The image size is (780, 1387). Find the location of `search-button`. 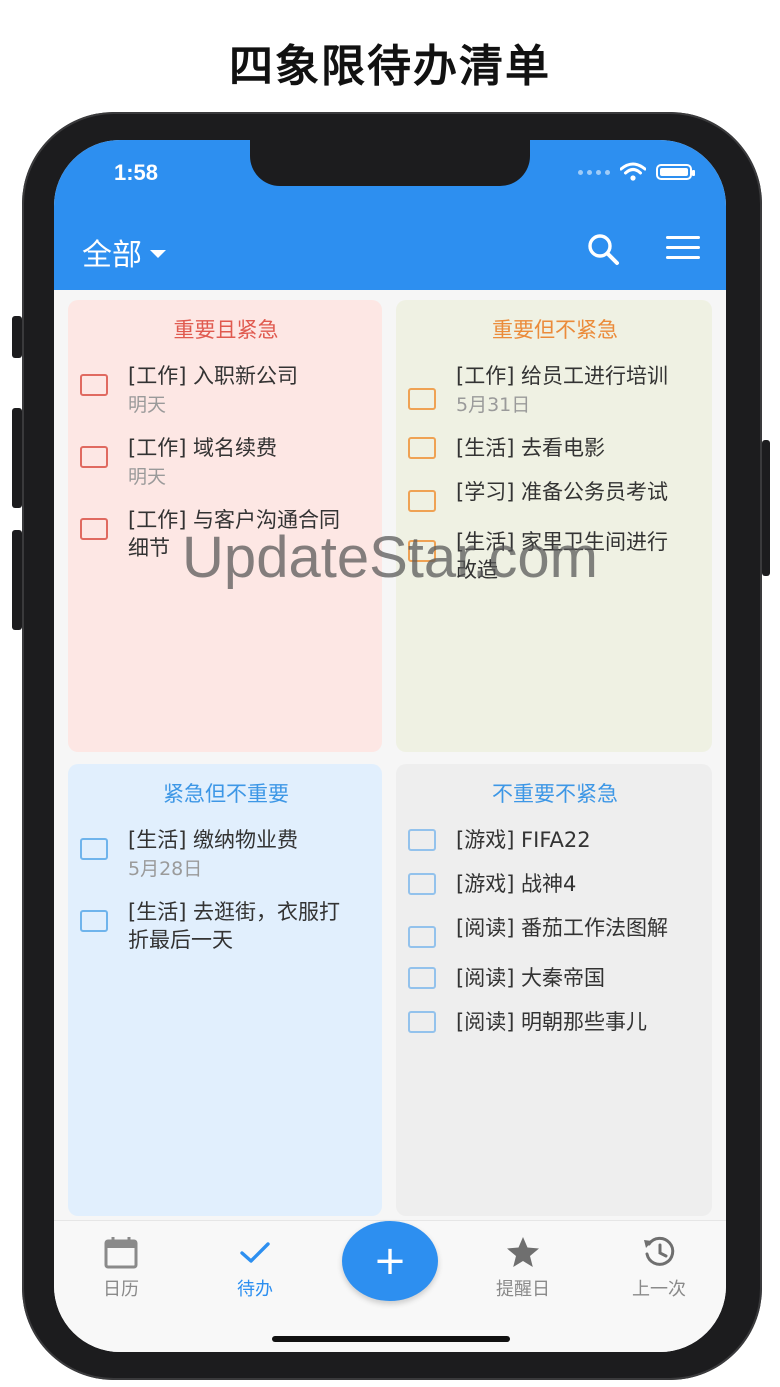

search-button is located at coordinates (604, 250).